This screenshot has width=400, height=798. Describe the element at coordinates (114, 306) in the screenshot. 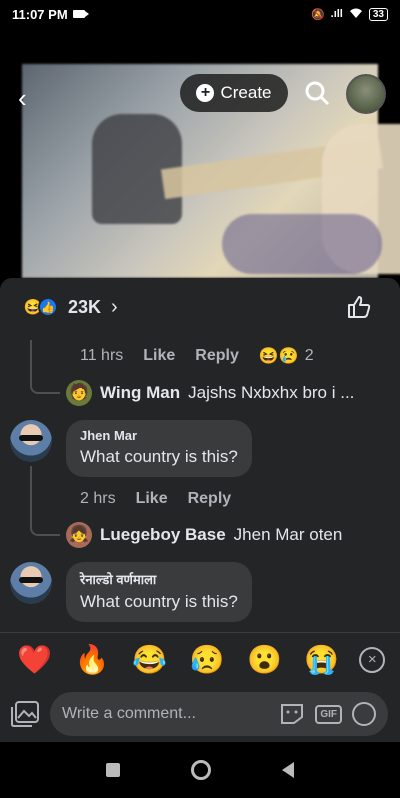

I see `chevron-right-icon: ›` at that location.